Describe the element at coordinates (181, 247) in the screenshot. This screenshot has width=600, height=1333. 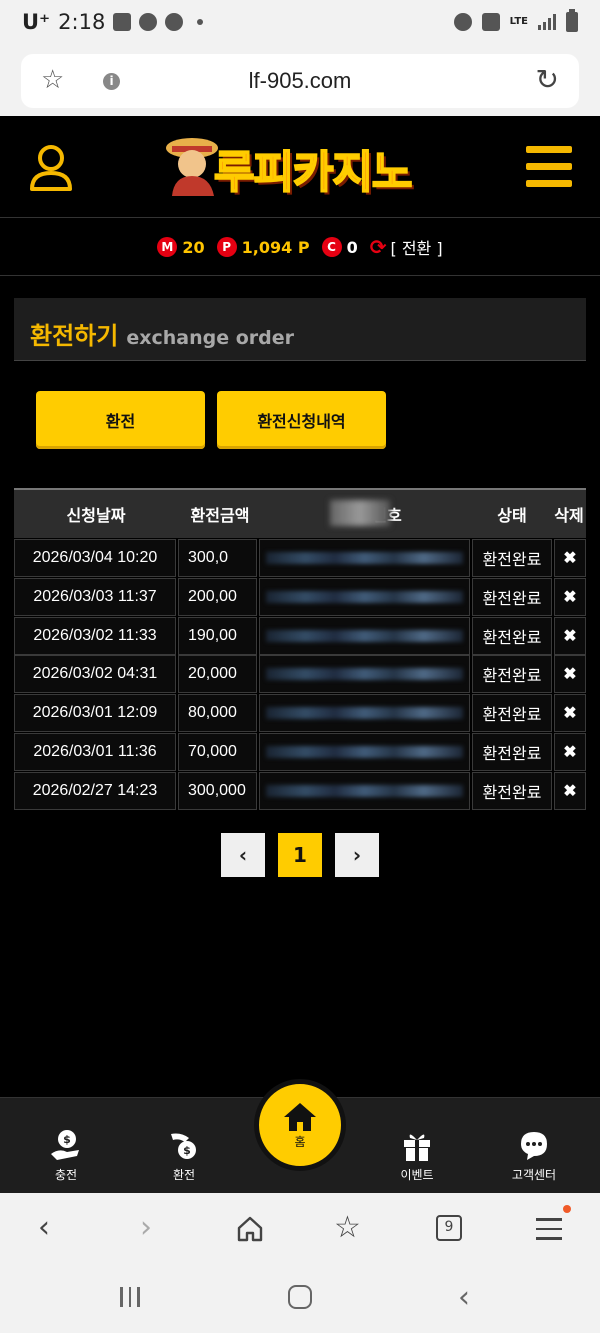
I see `money-balance: M 20` at that location.